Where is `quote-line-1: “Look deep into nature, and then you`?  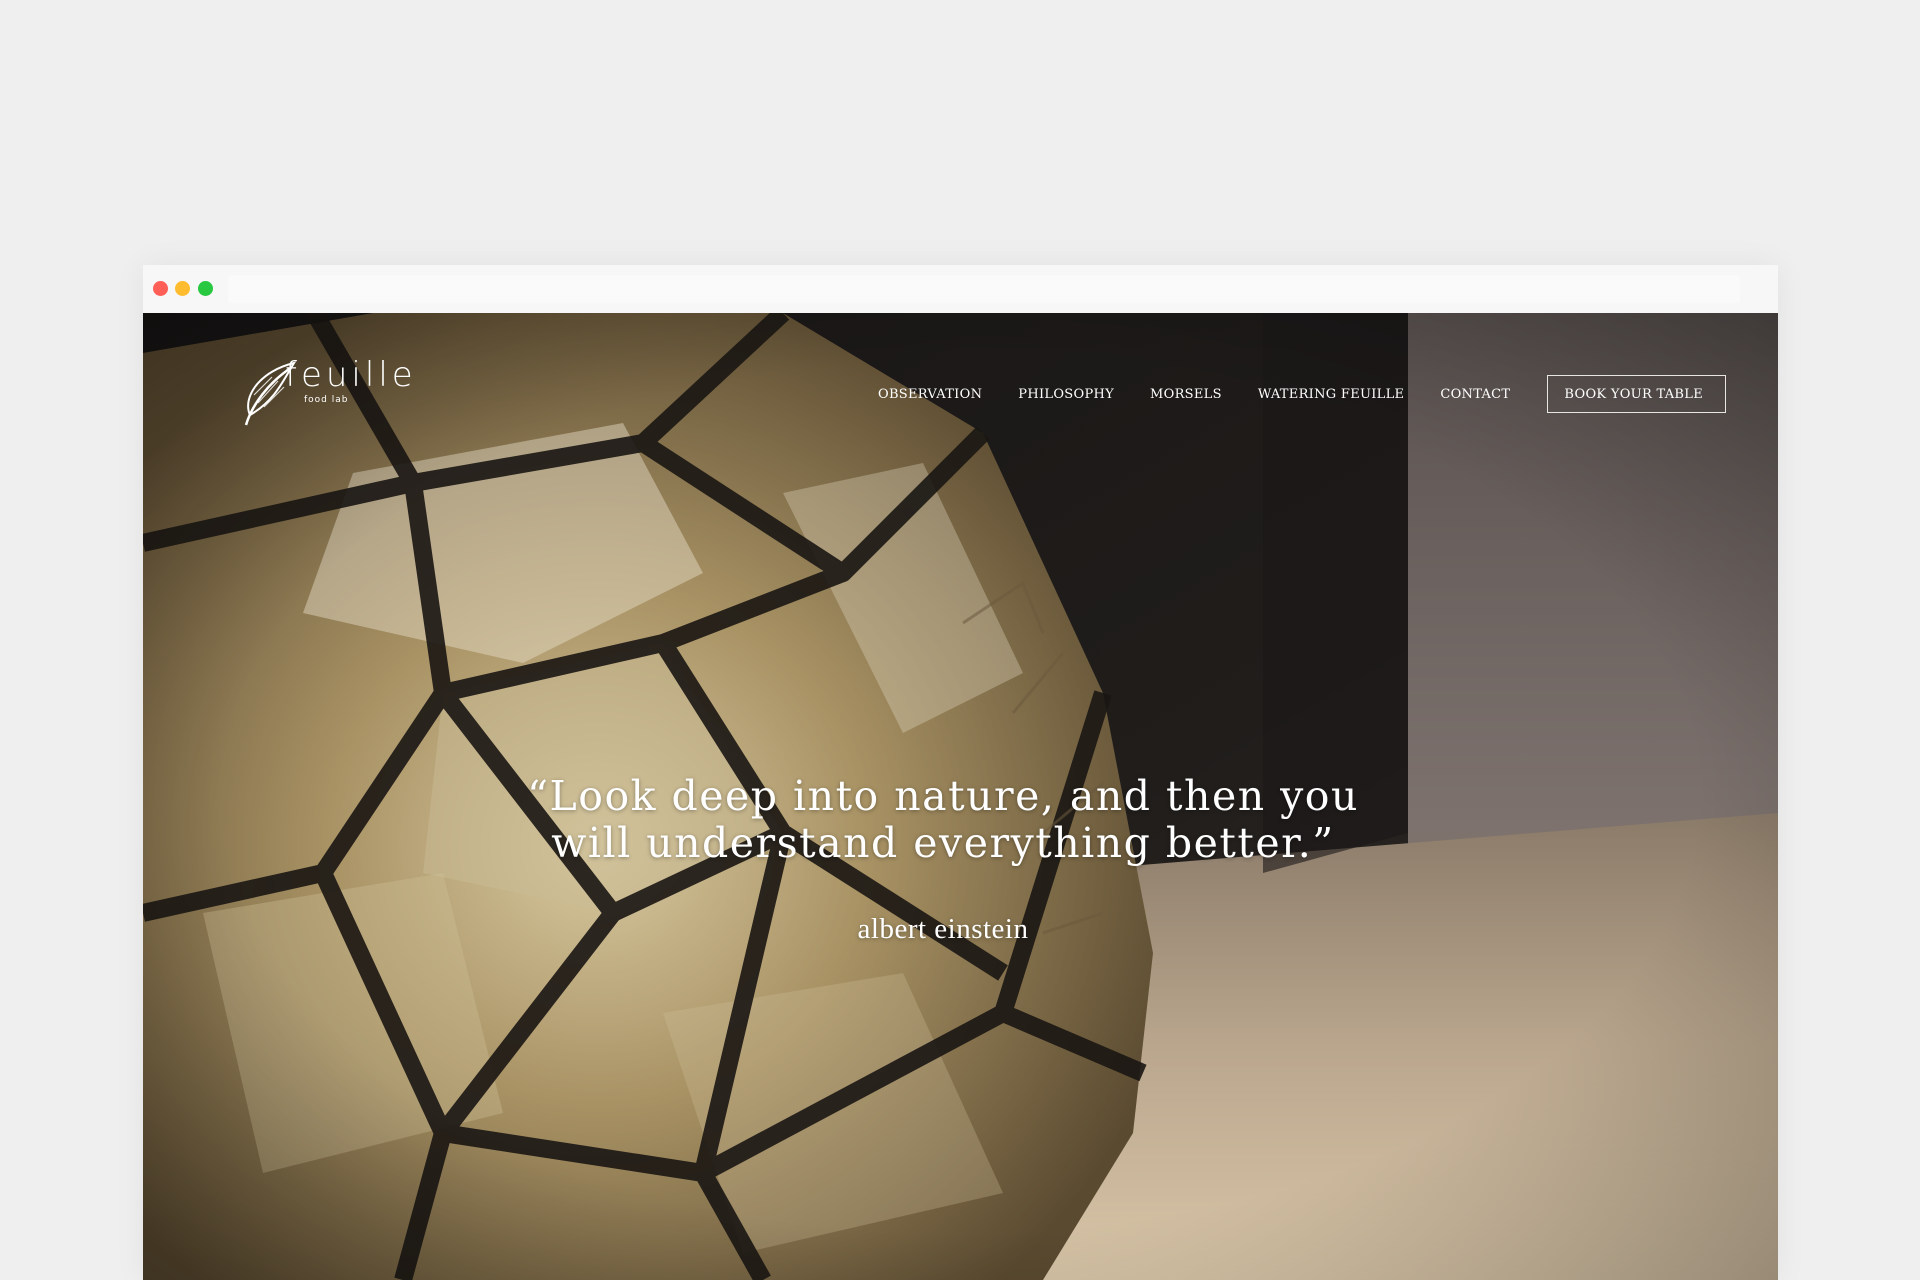
quote-line-1: “Look deep into nature, and then you is located at coordinates (943, 796).